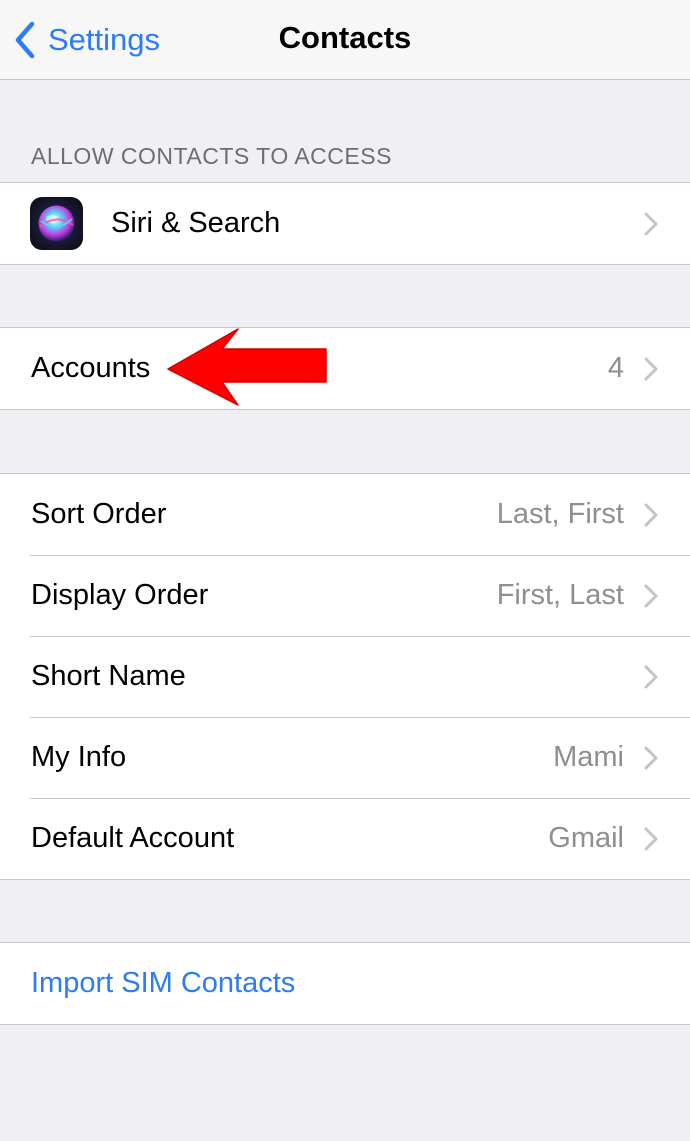 The width and height of the screenshot is (690, 1141). What do you see at coordinates (247, 367) in the screenshot?
I see `red-arrow-icon` at bounding box center [247, 367].